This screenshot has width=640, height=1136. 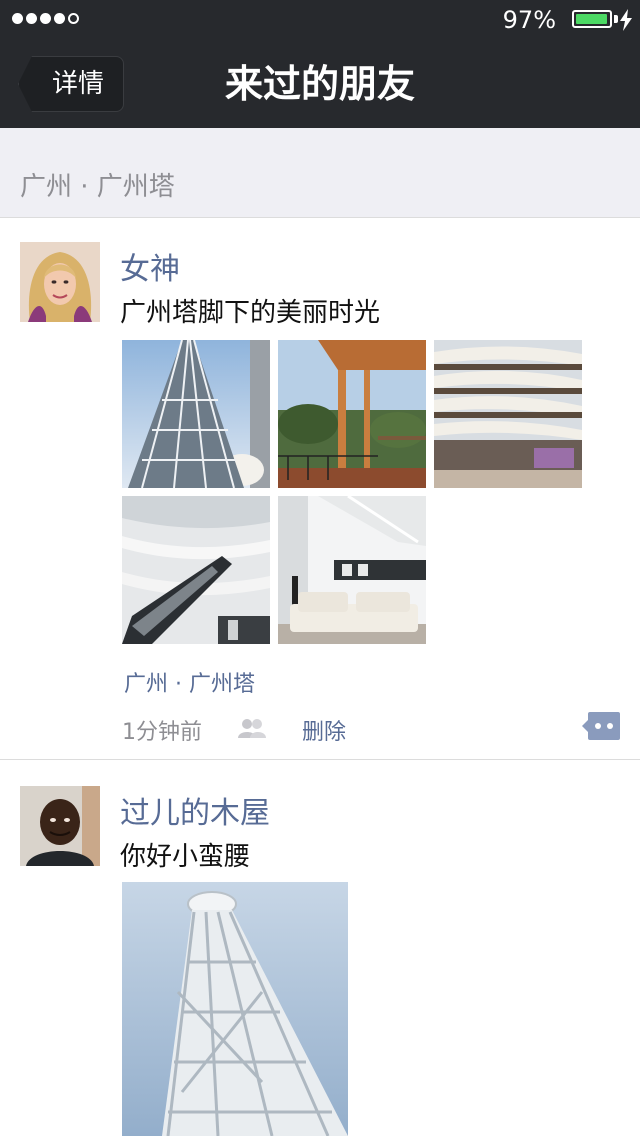 What do you see at coordinates (320, 173) in the screenshot?
I see `location-header: 广州 · 广州塔` at bounding box center [320, 173].